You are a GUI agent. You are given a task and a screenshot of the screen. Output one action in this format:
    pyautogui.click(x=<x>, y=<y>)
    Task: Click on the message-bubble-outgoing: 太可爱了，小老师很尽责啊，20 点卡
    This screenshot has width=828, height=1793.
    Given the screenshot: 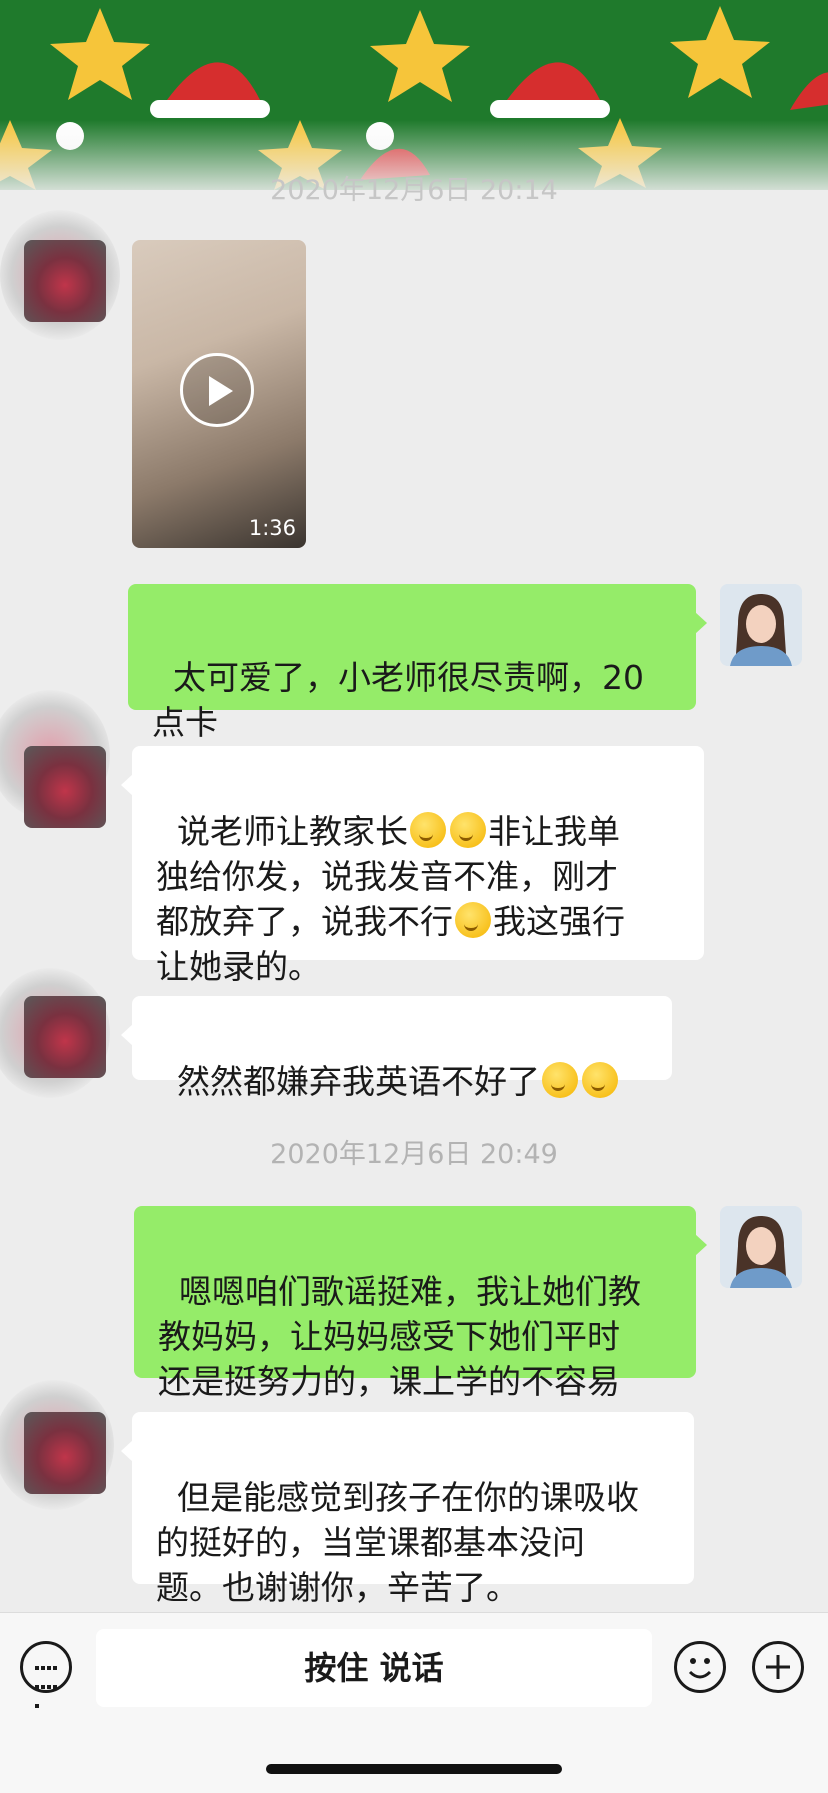 What is the action you would take?
    pyautogui.click(x=417, y=663)
    